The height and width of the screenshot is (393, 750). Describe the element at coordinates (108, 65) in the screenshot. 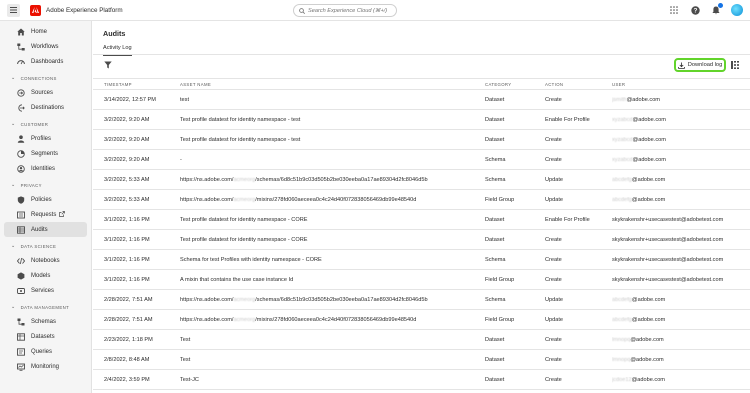

I see `filter-icon` at that location.